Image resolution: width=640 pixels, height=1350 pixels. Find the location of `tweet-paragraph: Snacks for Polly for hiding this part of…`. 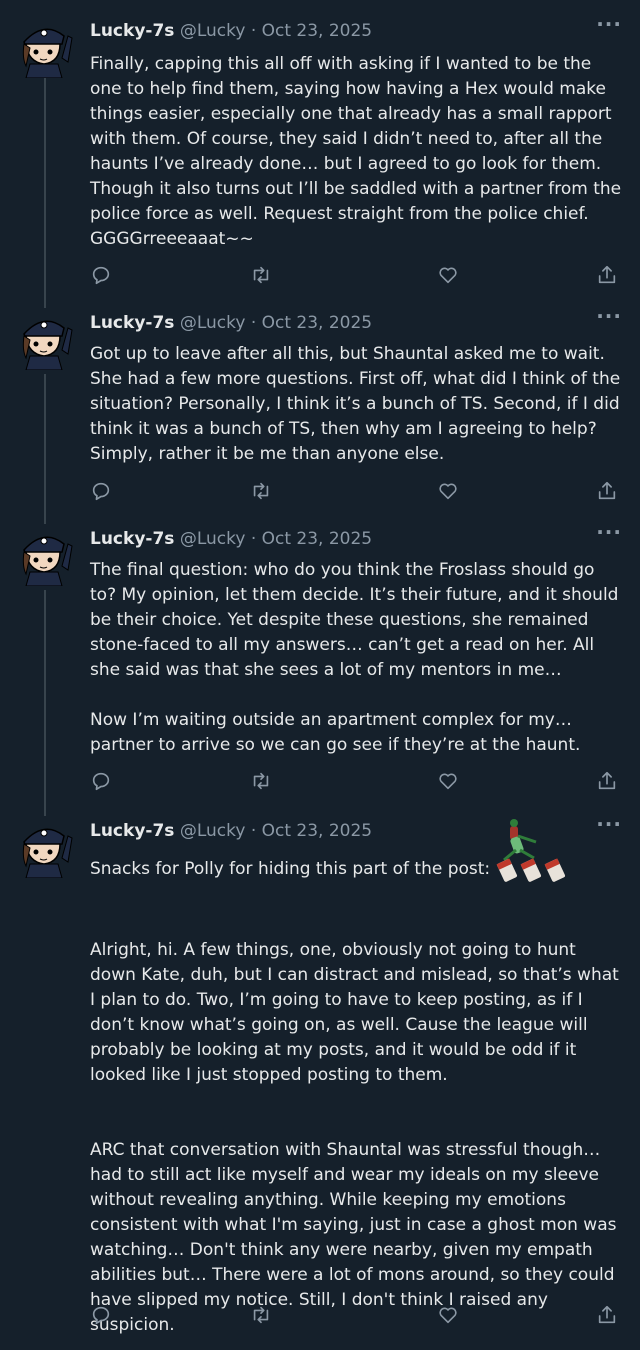

tweet-paragraph: Snacks for Polly for hiding this part of… is located at coordinates (357, 853).